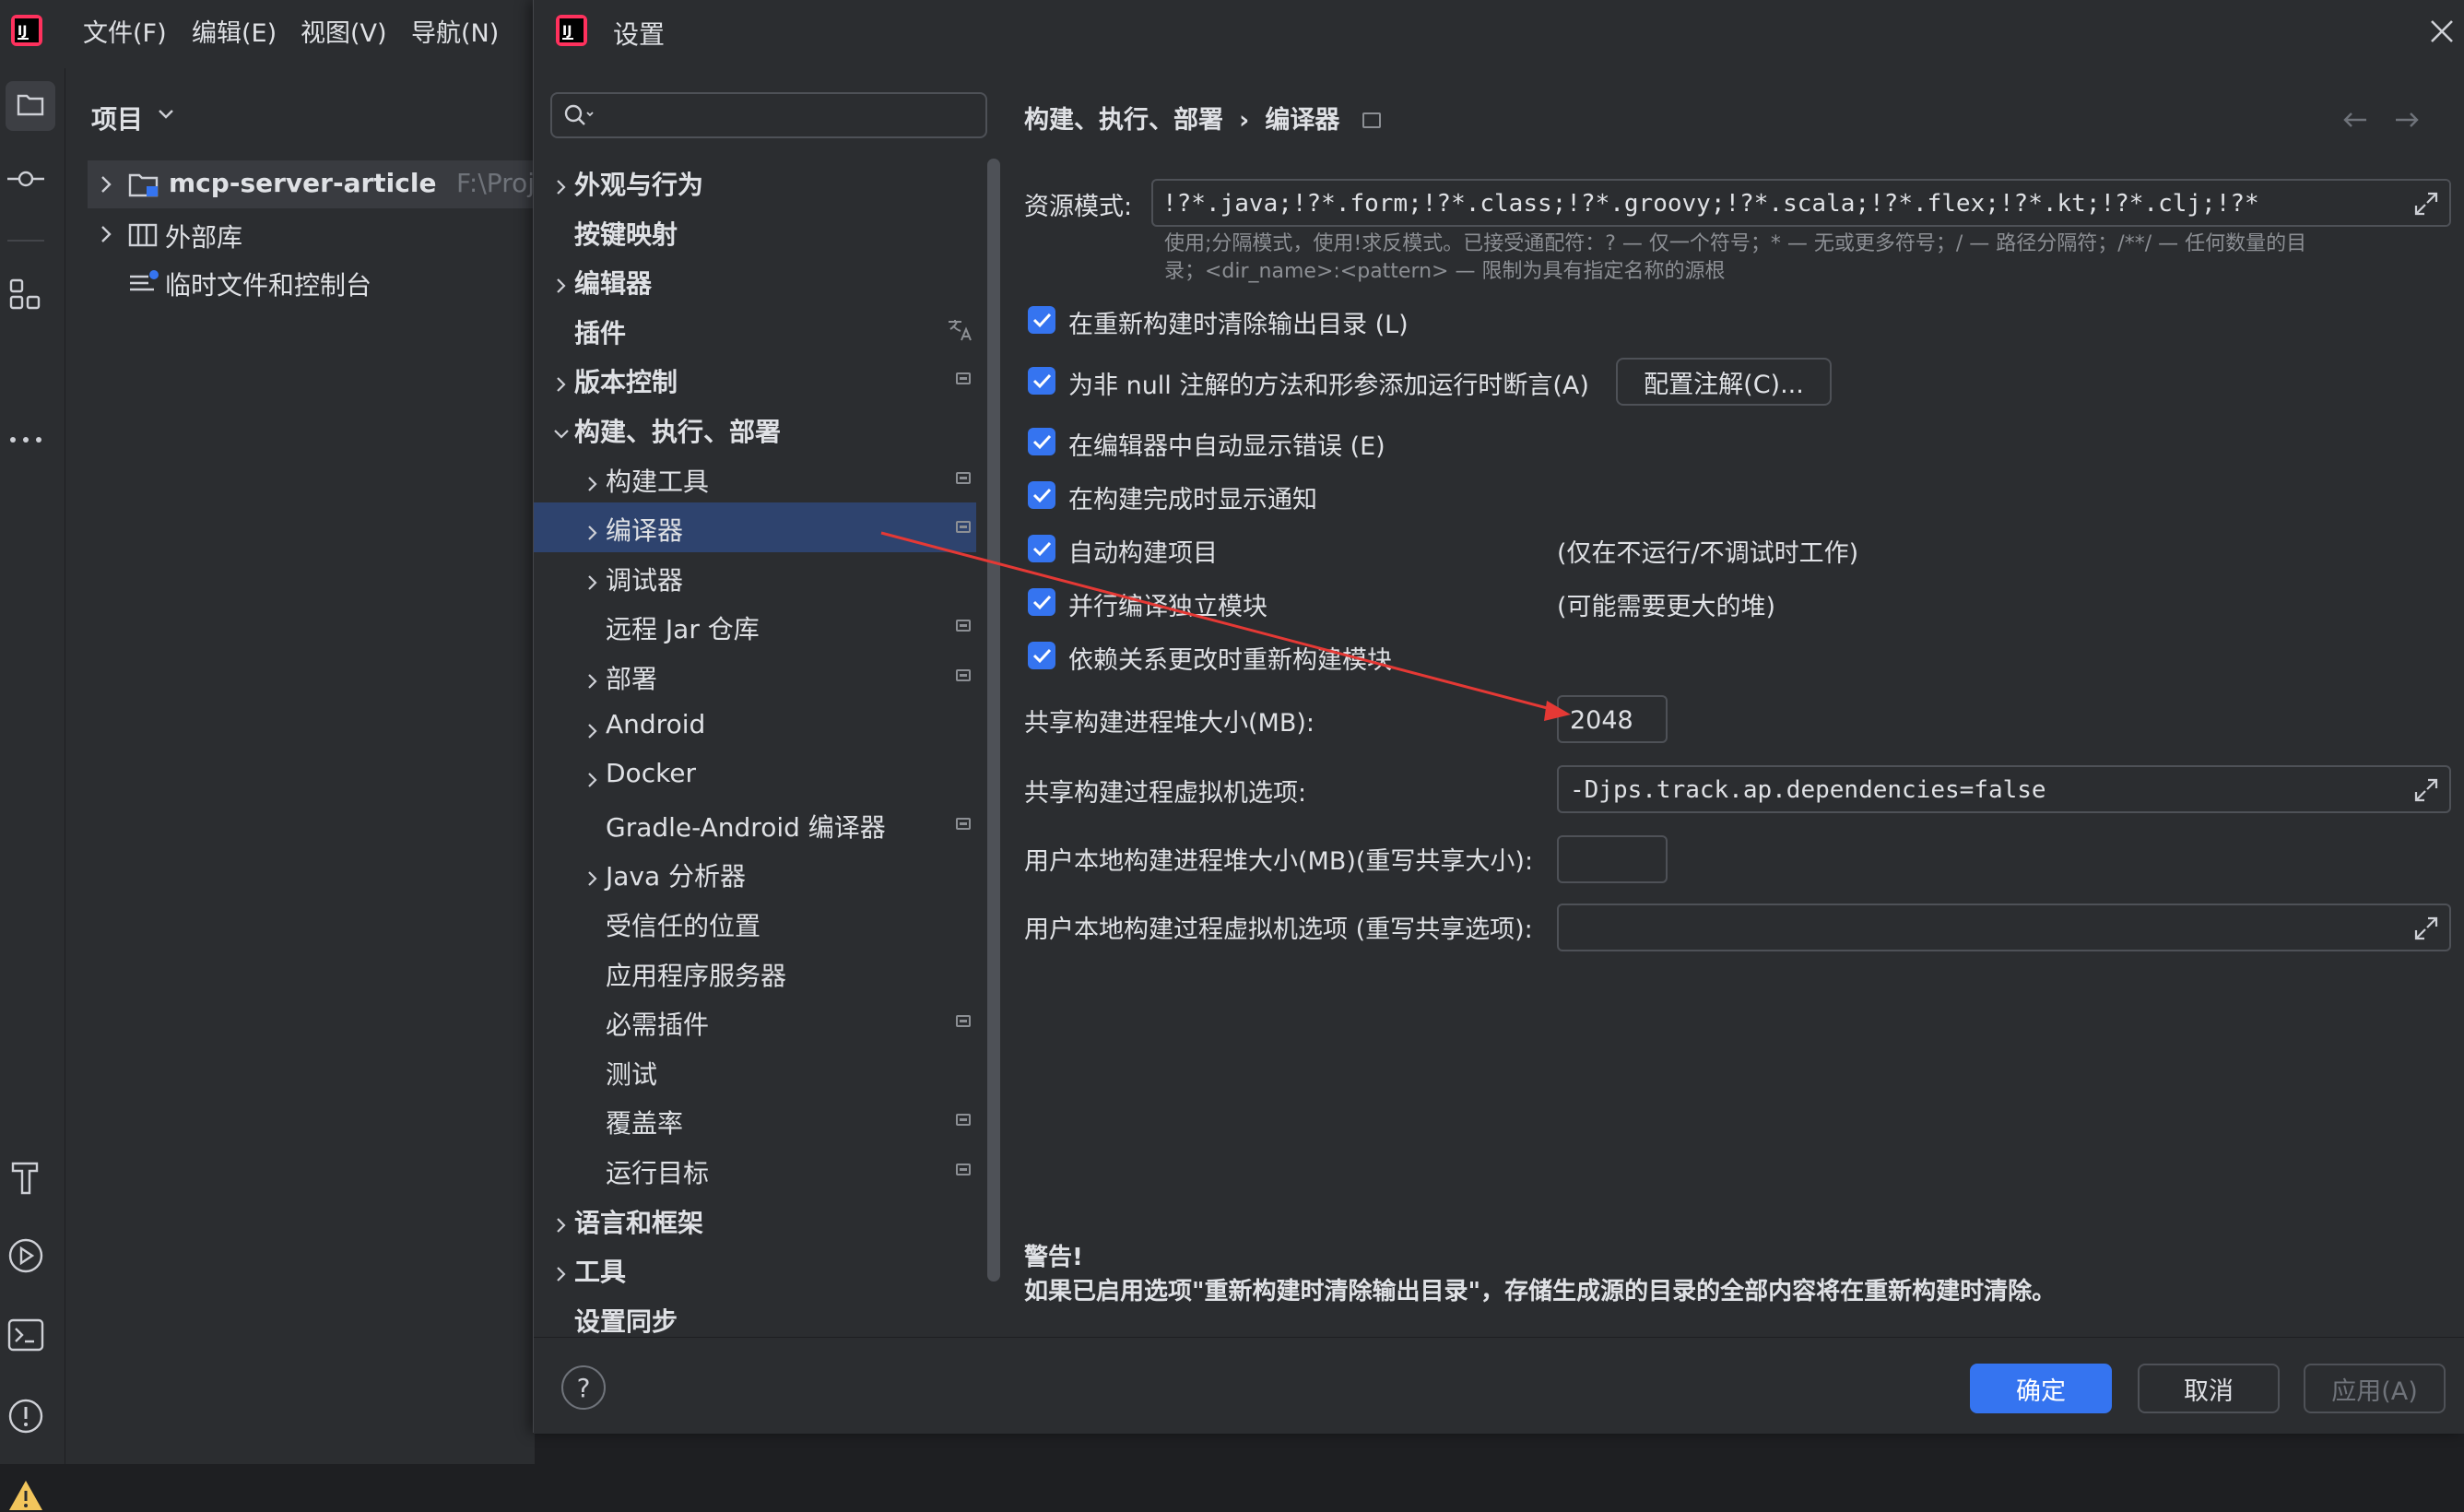 This screenshot has height=1512, width=2464. What do you see at coordinates (755, 873) in the screenshot?
I see `nav-item: Java 分析器` at bounding box center [755, 873].